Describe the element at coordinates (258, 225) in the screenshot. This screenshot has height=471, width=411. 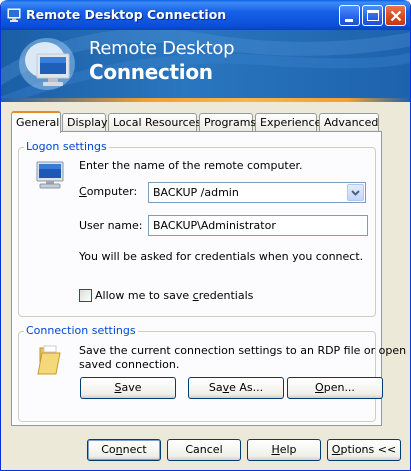
I see `username-input` at that location.